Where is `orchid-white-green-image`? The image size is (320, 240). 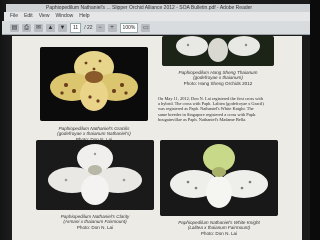 orchid-white-green-image is located at coordinates (219, 176).